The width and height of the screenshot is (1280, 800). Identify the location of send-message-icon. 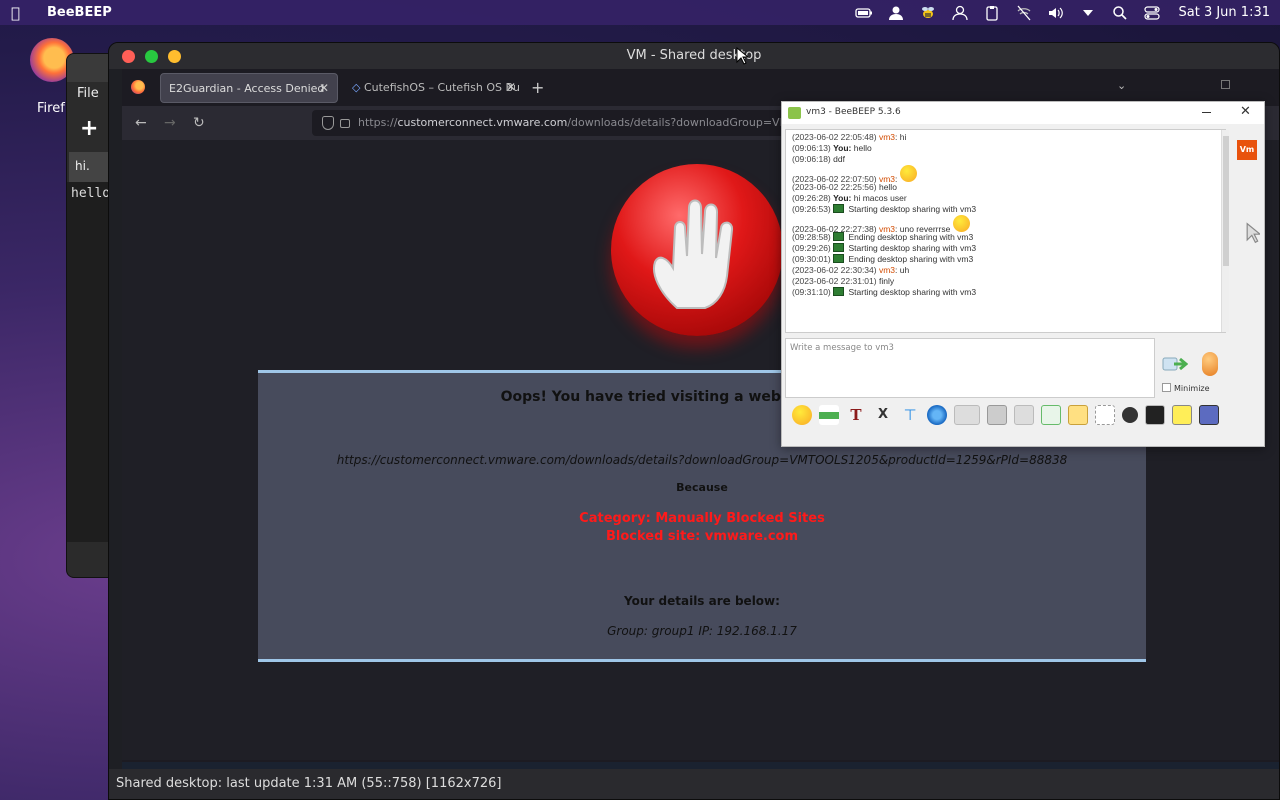
(1175, 364).